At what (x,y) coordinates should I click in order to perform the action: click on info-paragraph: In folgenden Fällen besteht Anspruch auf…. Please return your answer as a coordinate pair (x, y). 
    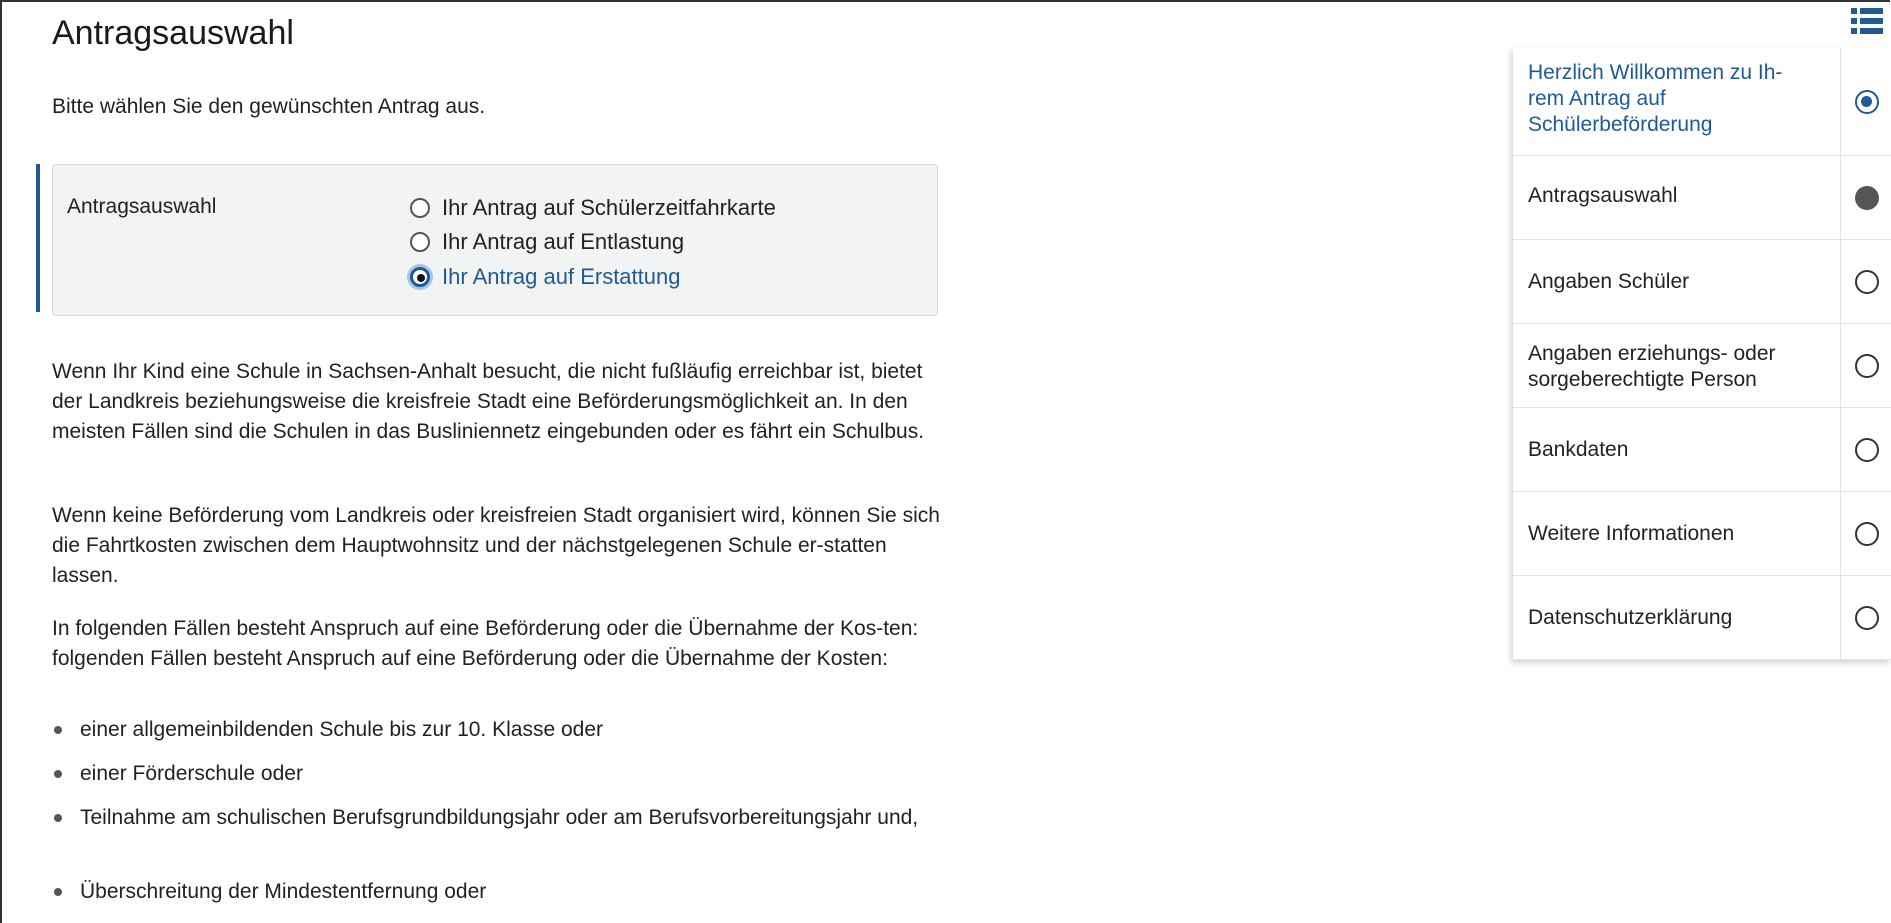
    Looking at the image, I should click on (485, 643).